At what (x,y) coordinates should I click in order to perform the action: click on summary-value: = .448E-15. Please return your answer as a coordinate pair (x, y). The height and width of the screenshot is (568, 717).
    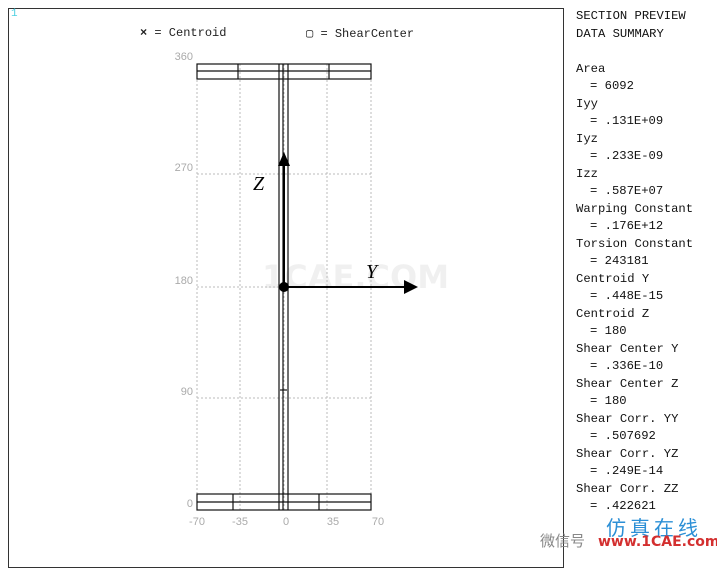
    Looking at the image, I should click on (627, 296).